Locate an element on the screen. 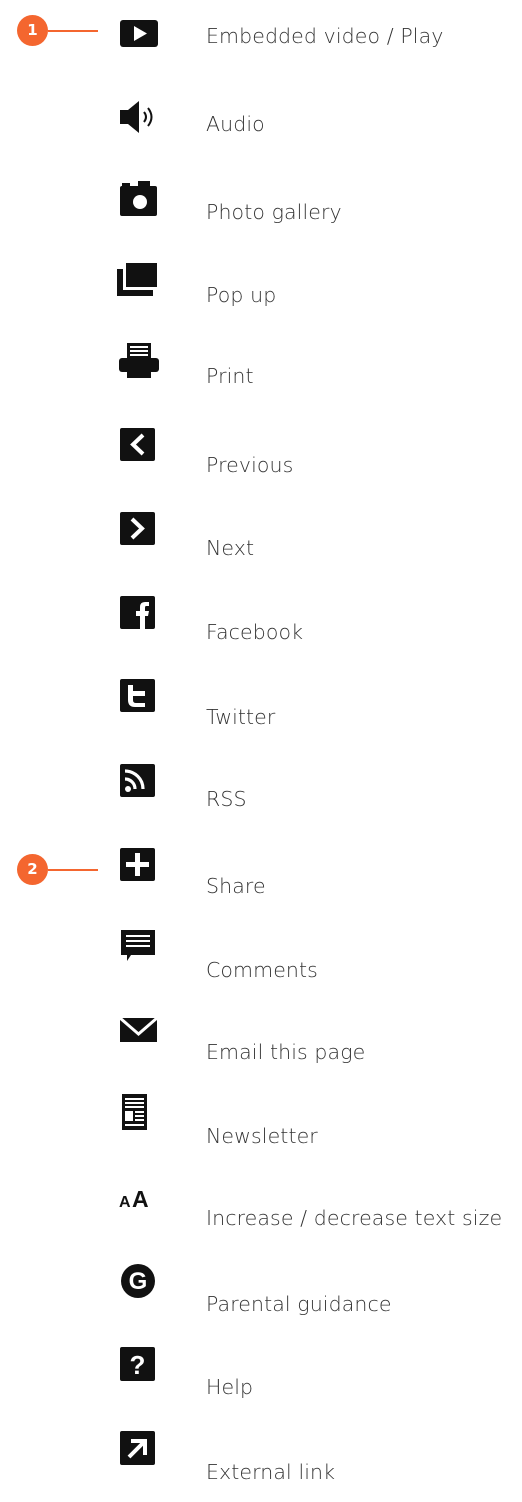 The height and width of the screenshot is (1502, 522). help-icon: ? is located at coordinates (140, 1366).